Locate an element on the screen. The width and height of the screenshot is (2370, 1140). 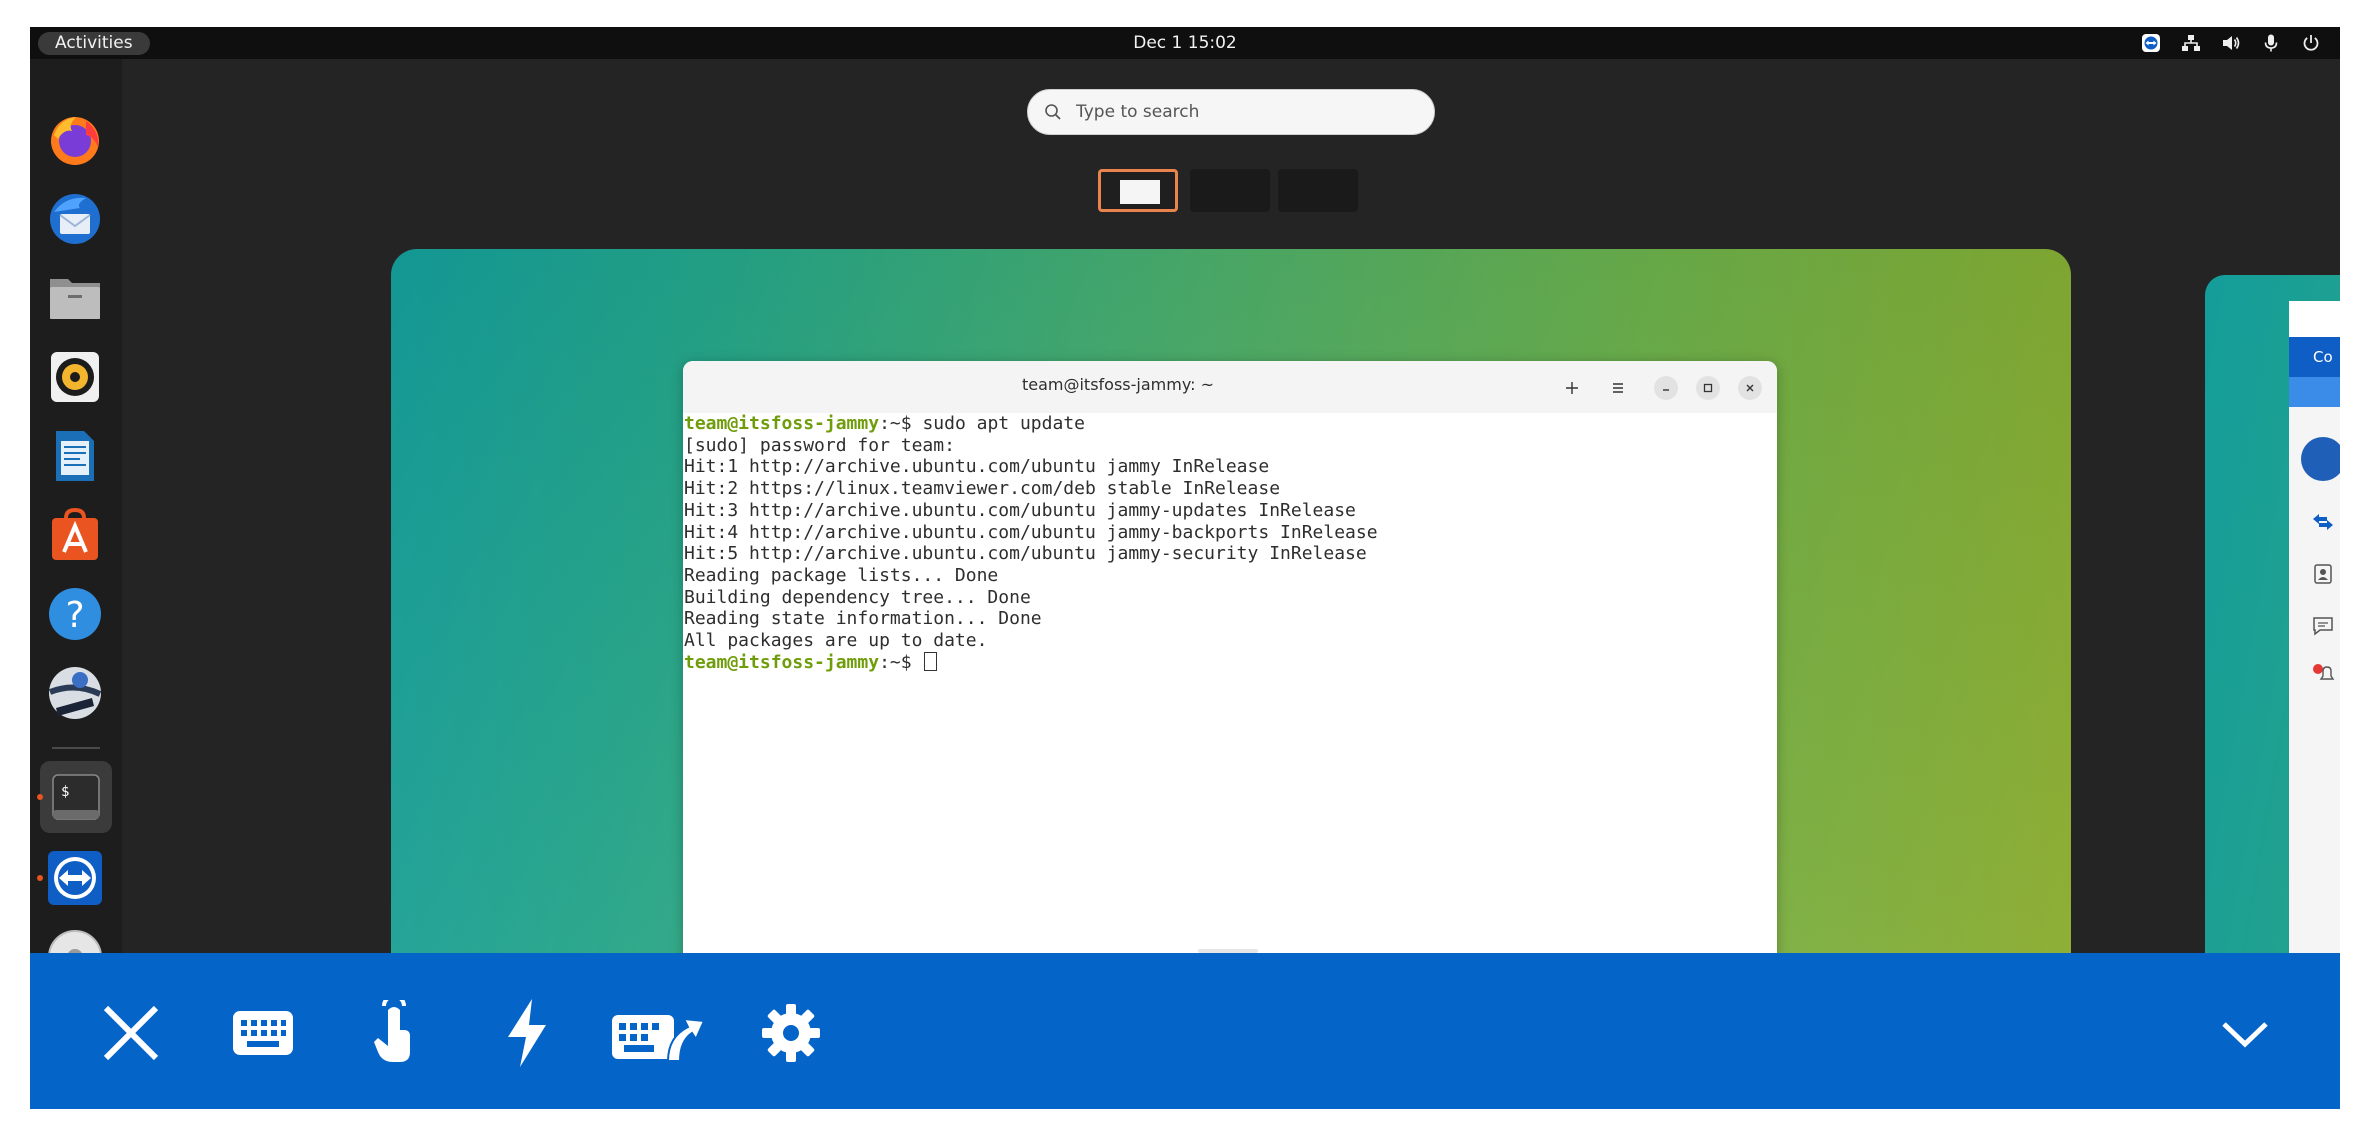
chat-icon is located at coordinates (2323, 626).